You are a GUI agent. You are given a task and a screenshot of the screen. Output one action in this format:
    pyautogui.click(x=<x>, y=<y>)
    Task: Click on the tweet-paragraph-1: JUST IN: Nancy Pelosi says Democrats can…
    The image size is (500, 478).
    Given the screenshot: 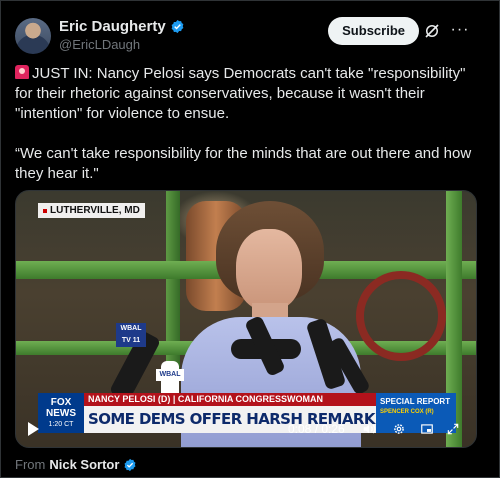 What is the action you would take?
    pyautogui.click(x=247, y=94)
    